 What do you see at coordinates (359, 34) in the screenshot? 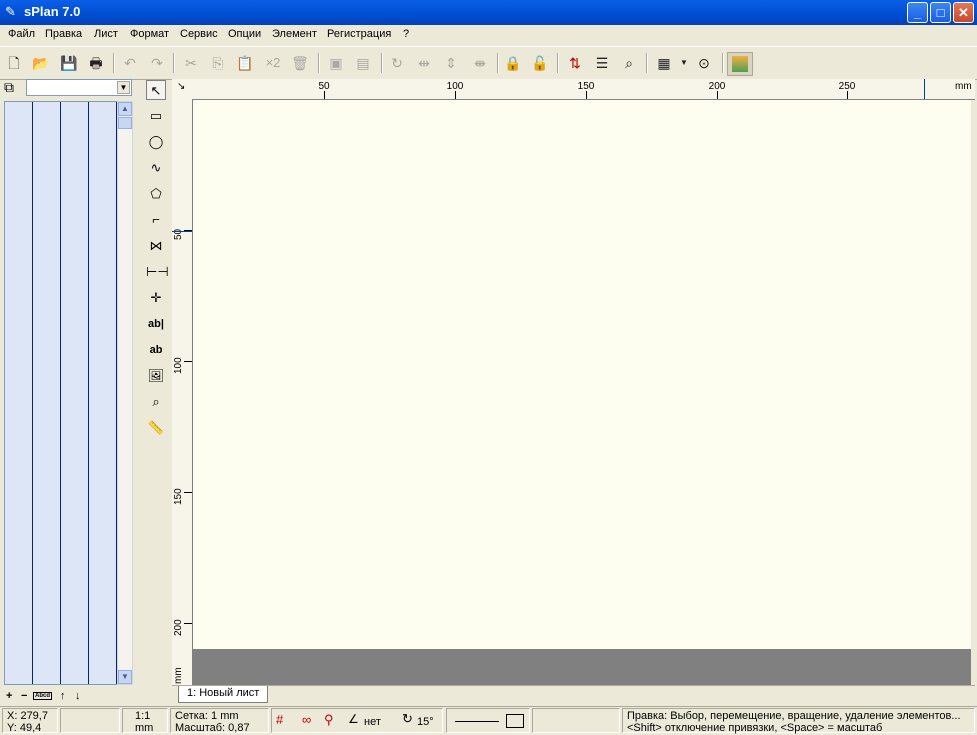
I see `menu-registration: Регистрация` at bounding box center [359, 34].